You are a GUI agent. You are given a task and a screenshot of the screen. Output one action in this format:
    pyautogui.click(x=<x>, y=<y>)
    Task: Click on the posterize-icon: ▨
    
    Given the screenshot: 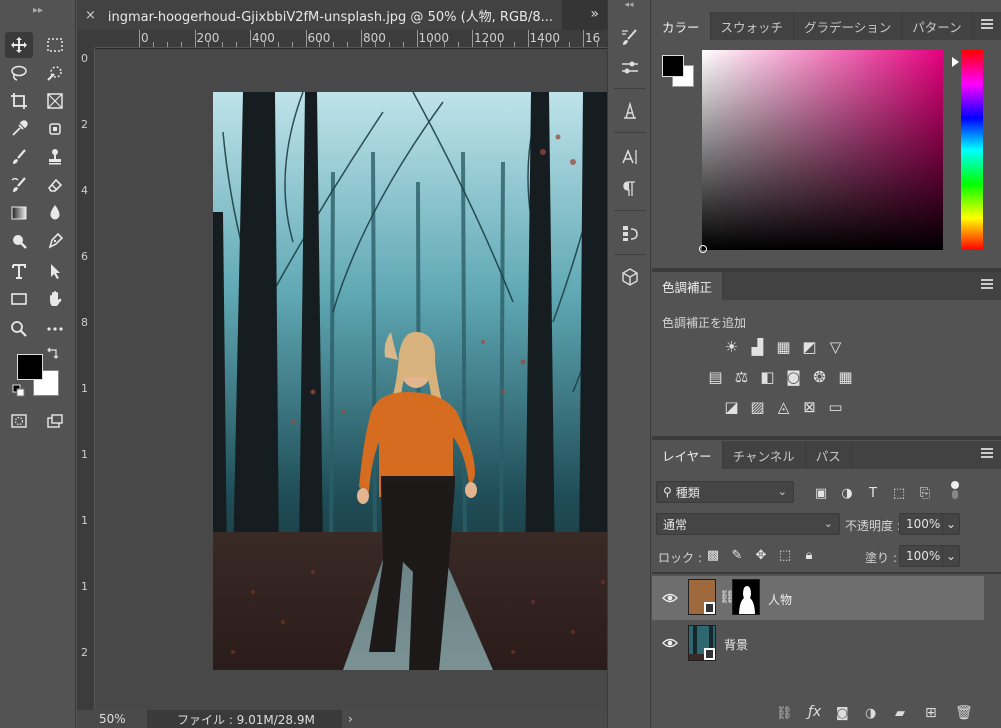 What is the action you would take?
    pyautogui.click(x=757, y=406)
    